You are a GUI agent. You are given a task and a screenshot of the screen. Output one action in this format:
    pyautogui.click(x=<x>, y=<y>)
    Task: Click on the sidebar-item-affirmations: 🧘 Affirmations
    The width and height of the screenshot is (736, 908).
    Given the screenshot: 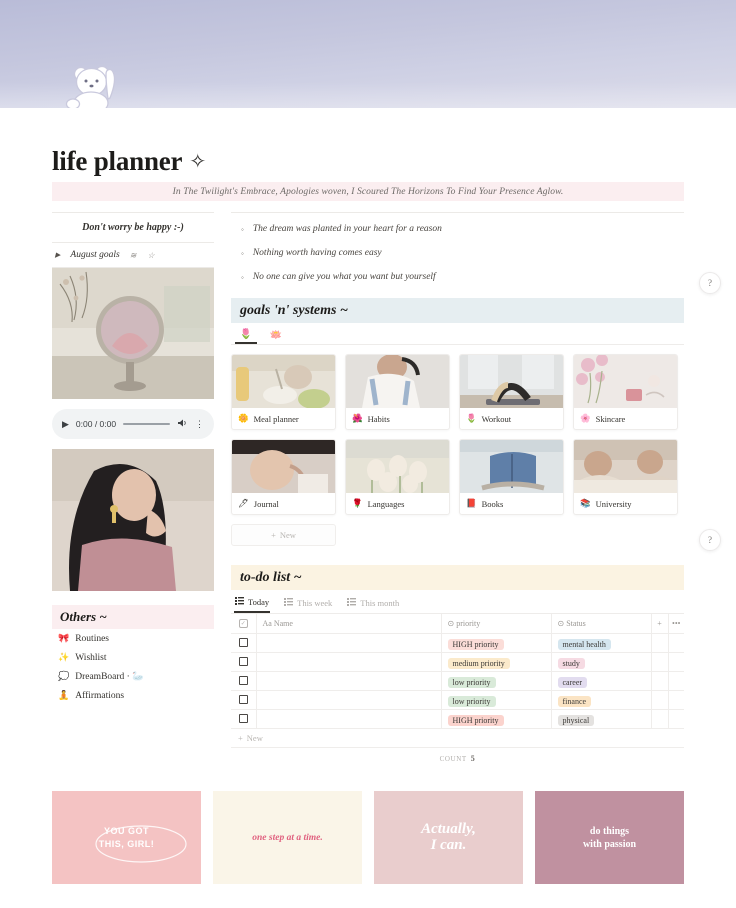 What is the action you would take?
    pyautogui.click(x=133, y=695)
    